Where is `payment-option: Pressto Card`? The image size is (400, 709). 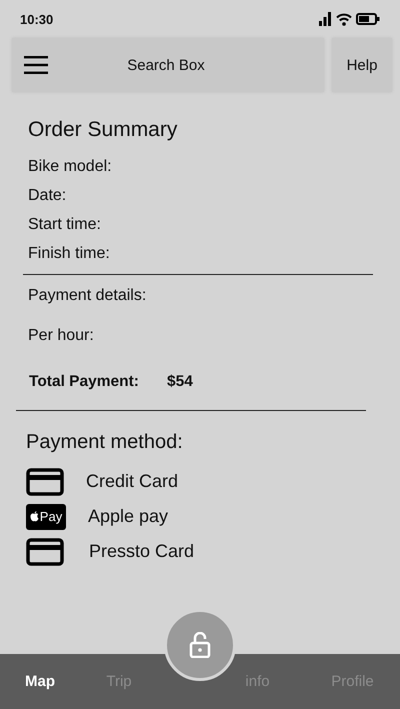
payment-option: Pressto Card is located at coordinates (141, 551).